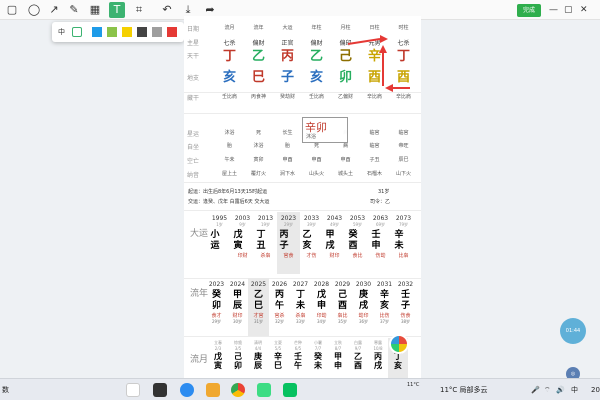 This screenshot has height=400, width=600. I want to click on file-explorer-icon, so click(133, 390).